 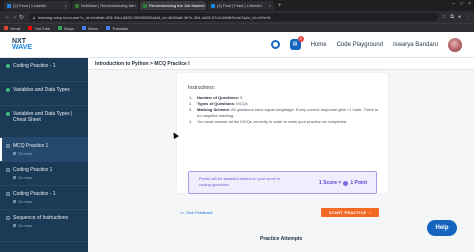 I want to click on window-controls: – □ ×, so click(x=461, y=4).